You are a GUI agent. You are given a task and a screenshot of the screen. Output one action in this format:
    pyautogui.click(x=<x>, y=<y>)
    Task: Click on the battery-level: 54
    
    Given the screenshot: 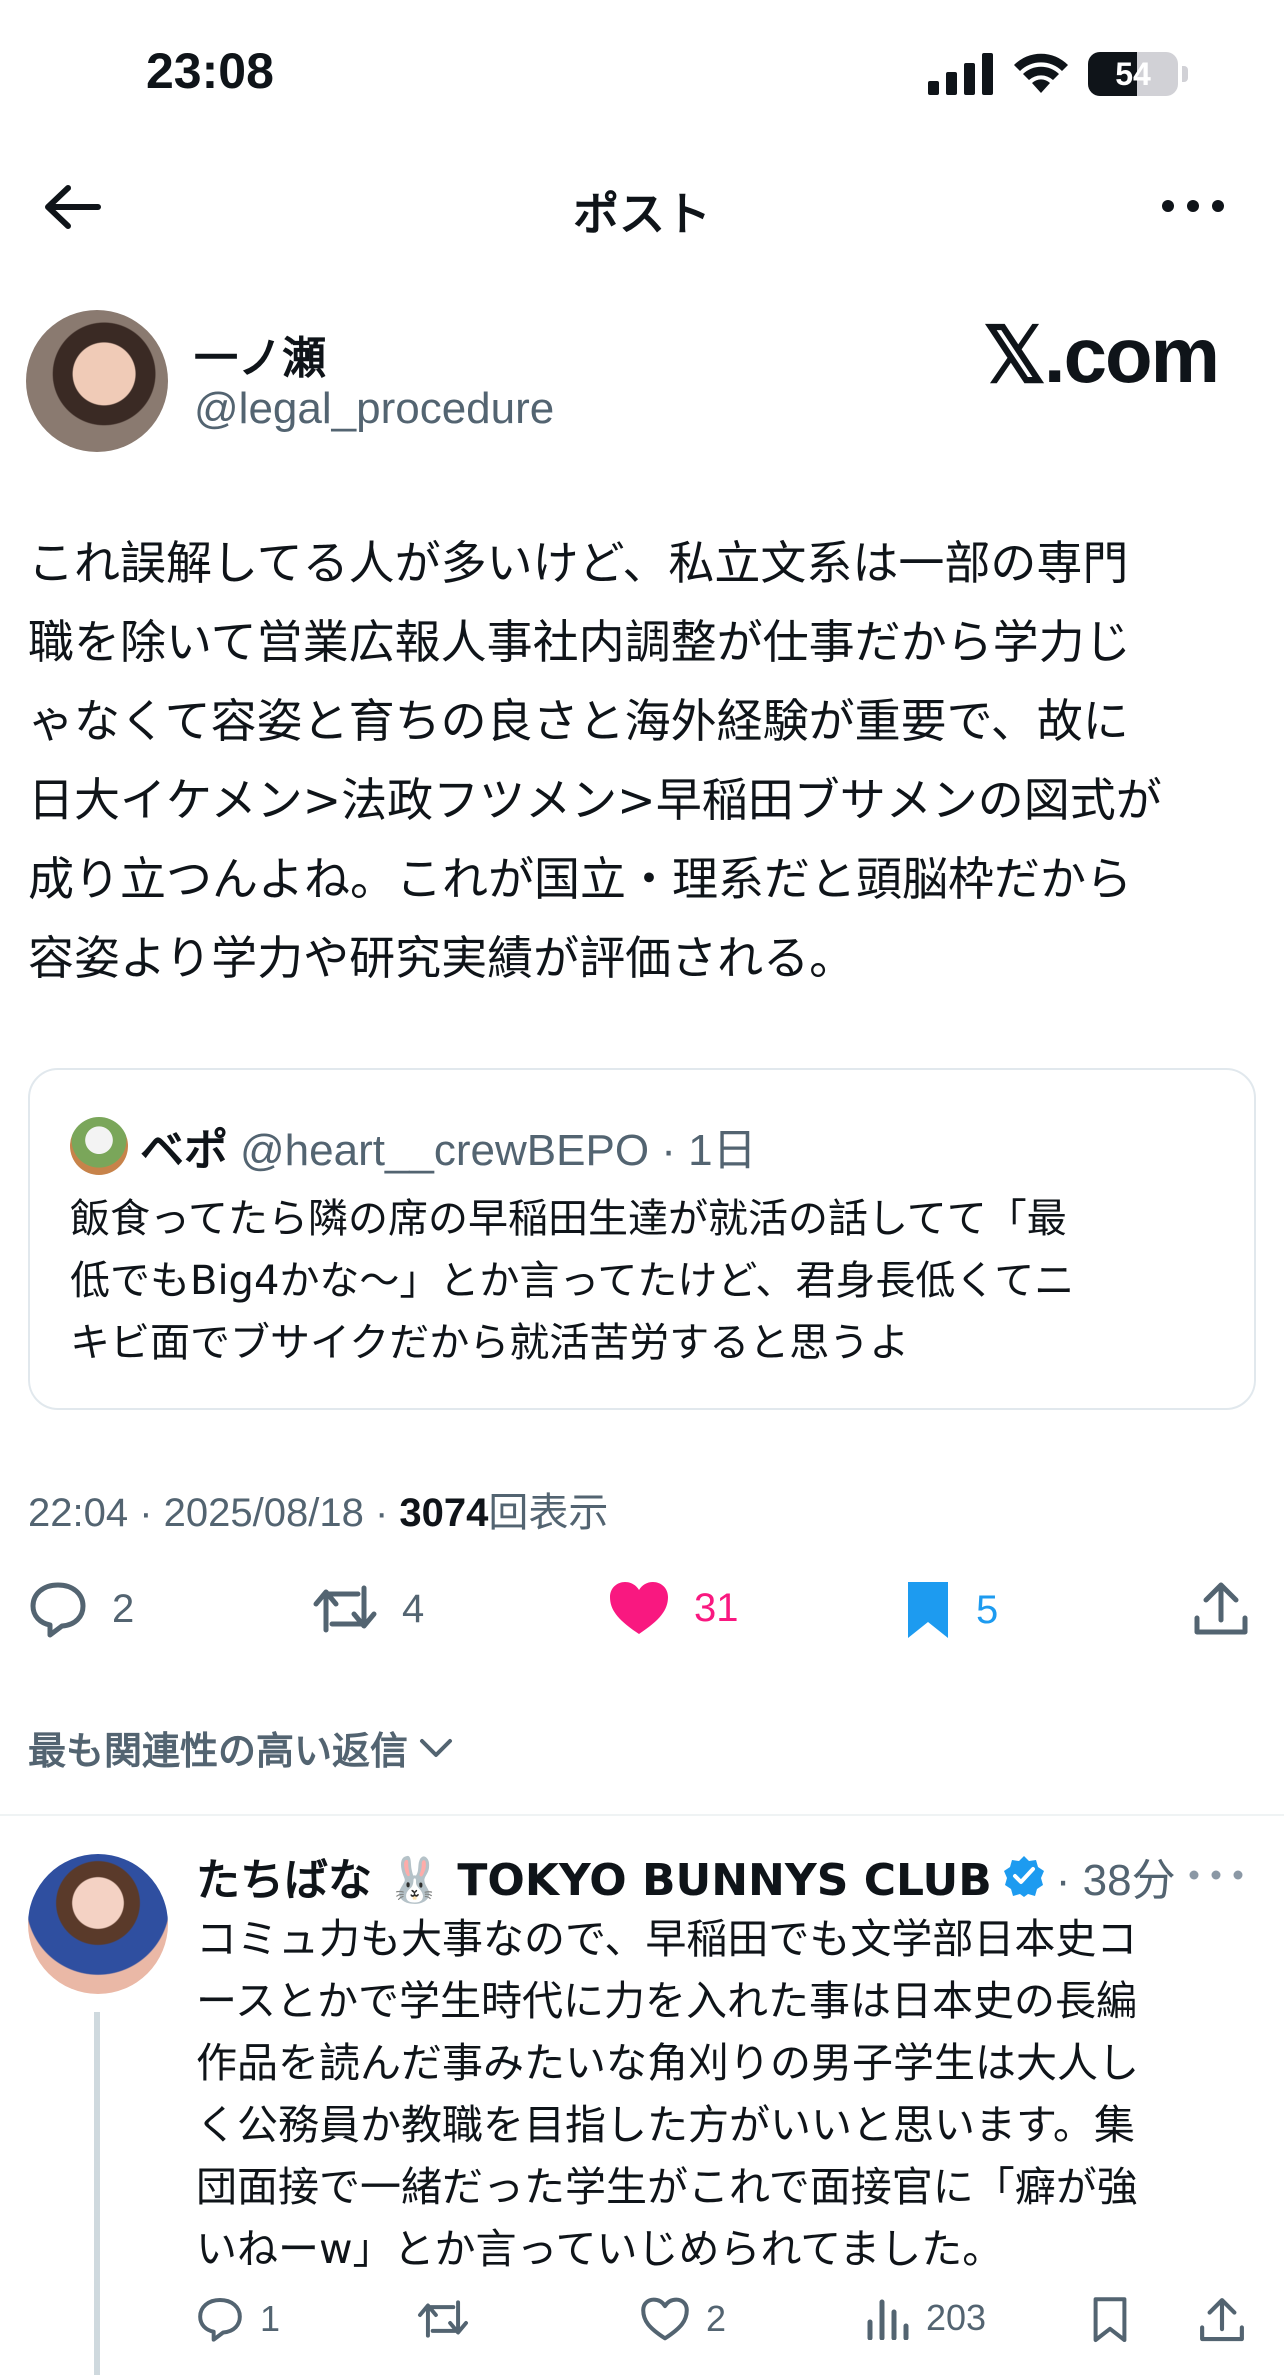 What is the action you would take?
    pyautogui.click(x=1133, y=74)
    